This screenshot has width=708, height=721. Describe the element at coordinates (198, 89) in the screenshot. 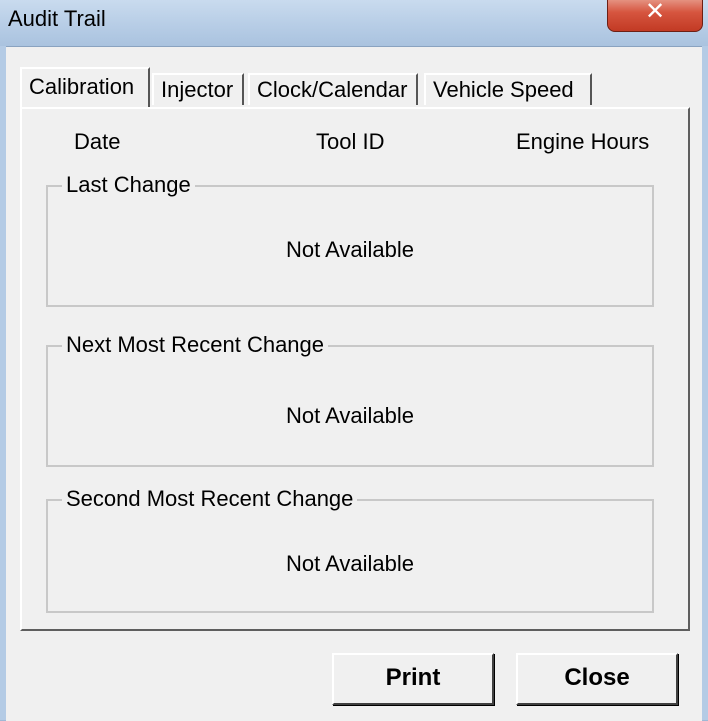

I see `tab-injector: Injector` at that location.